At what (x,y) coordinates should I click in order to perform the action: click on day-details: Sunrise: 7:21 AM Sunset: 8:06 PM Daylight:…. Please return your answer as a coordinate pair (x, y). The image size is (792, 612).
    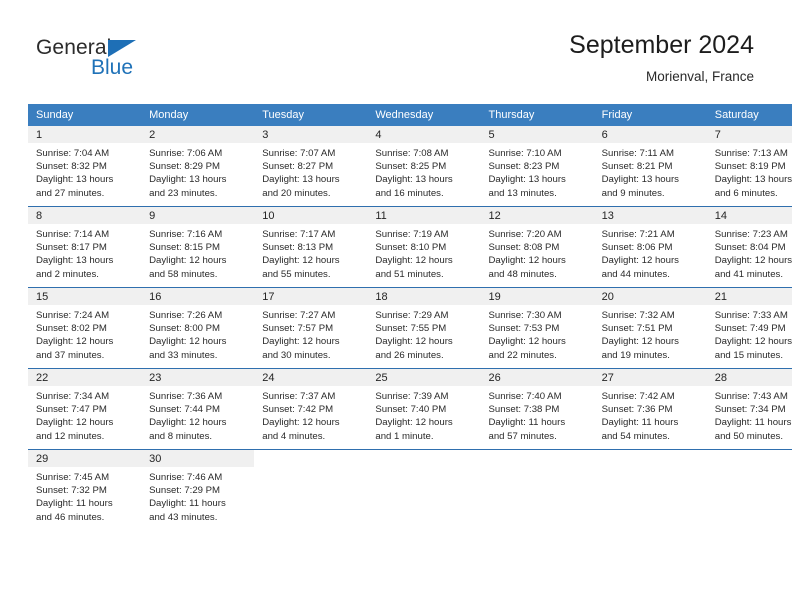
    Looking at the image, I should click on (650, 255).